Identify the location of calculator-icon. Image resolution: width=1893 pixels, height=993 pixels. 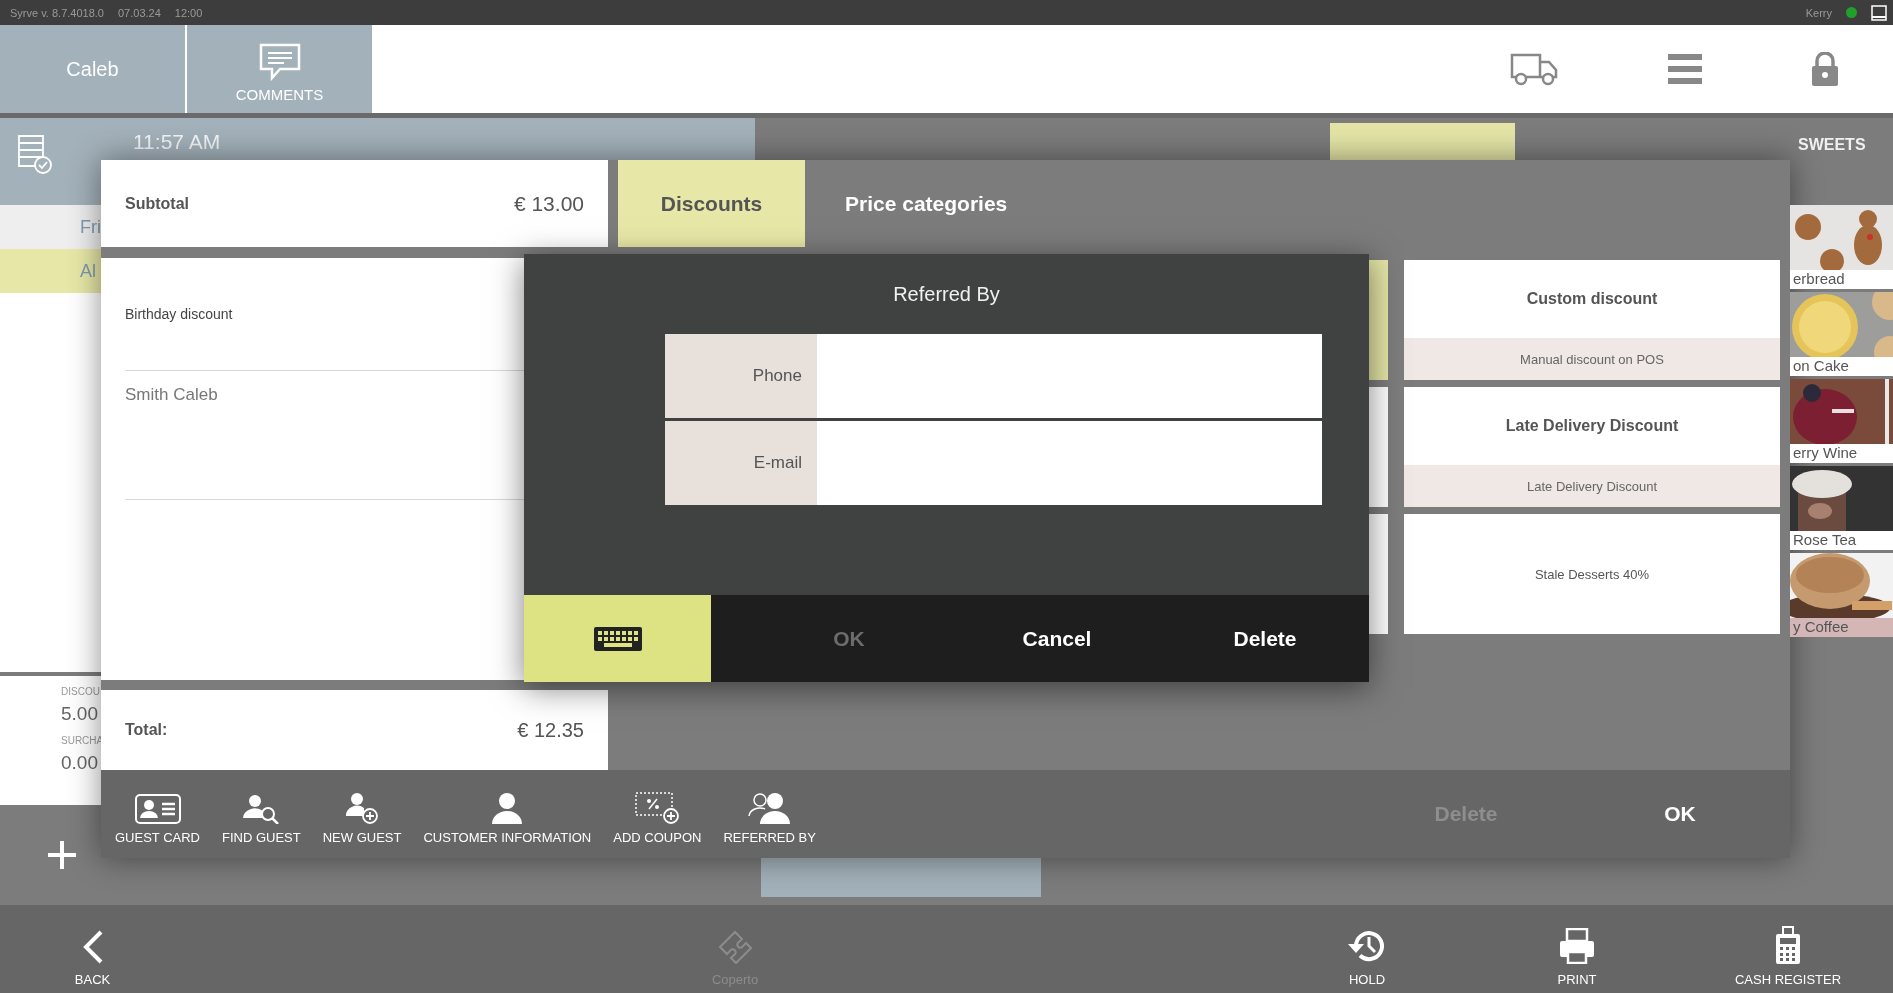
(1788, 945).